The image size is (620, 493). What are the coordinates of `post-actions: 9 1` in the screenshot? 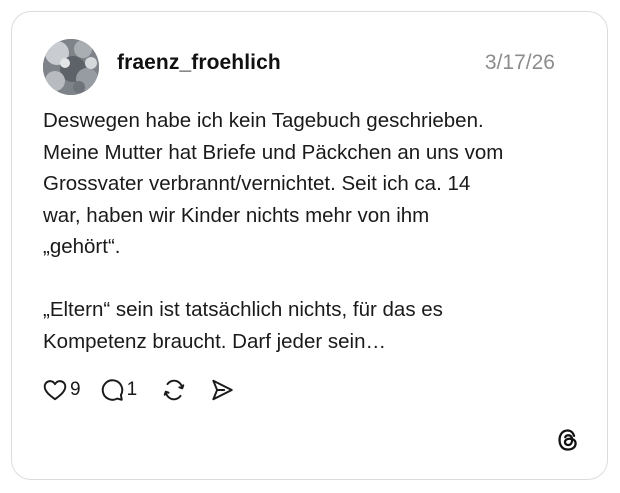 It's located at (138, 390).